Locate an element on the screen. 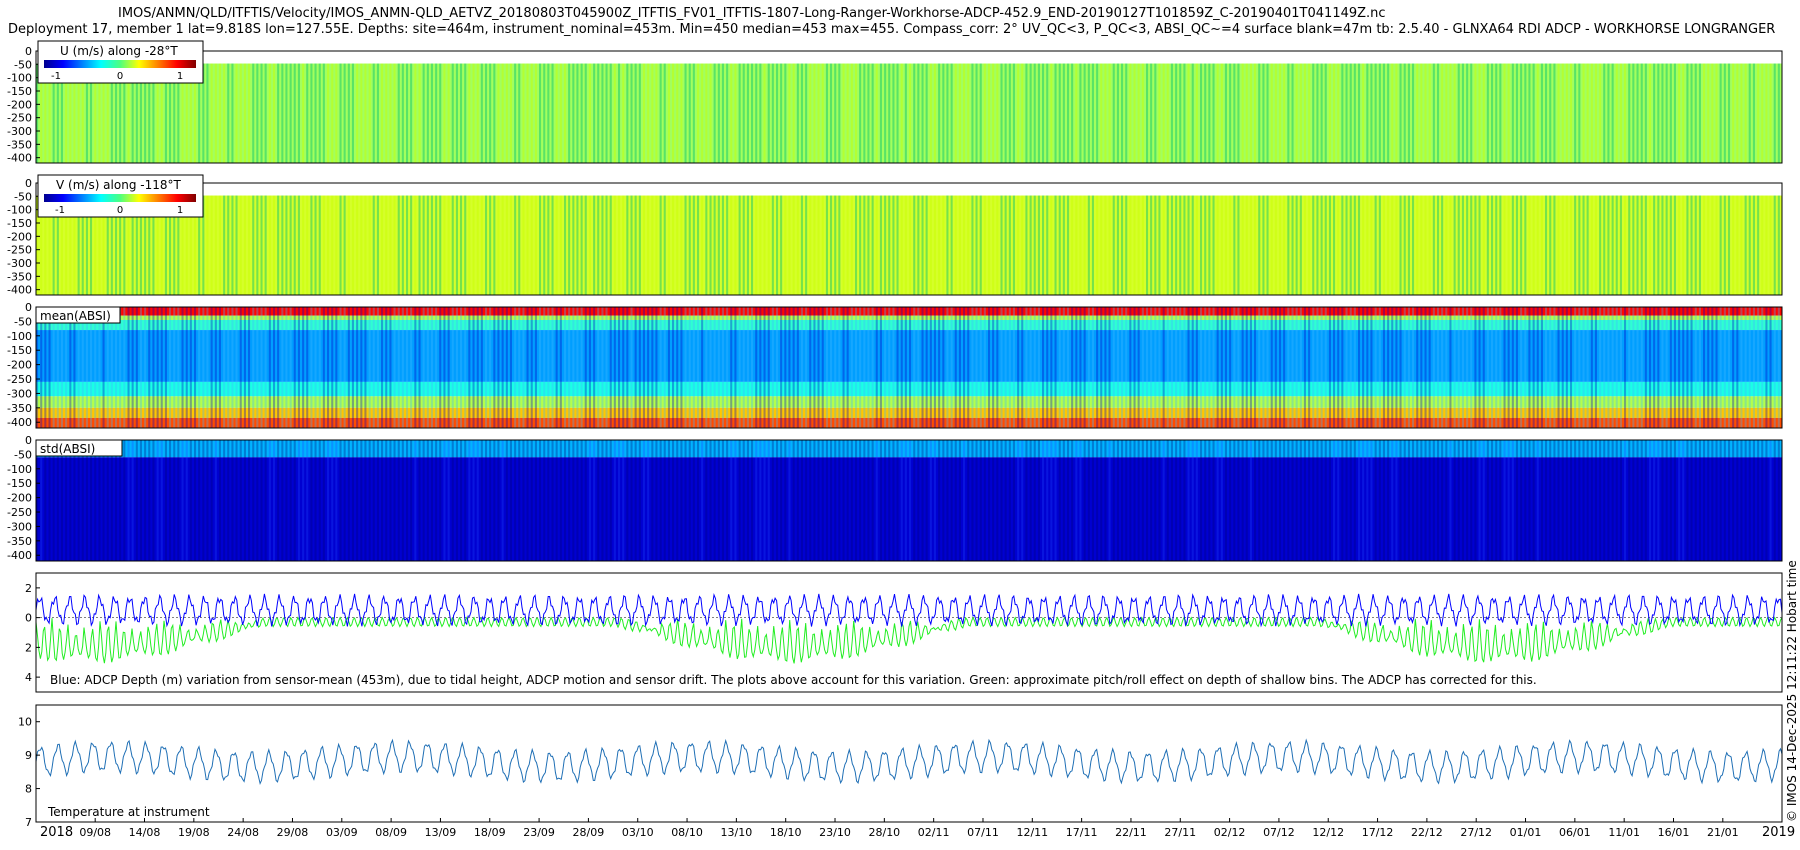 This screenshot has height=850, width=1800. x-tick-label: 16/01 is located at coordinates (1674, 832).